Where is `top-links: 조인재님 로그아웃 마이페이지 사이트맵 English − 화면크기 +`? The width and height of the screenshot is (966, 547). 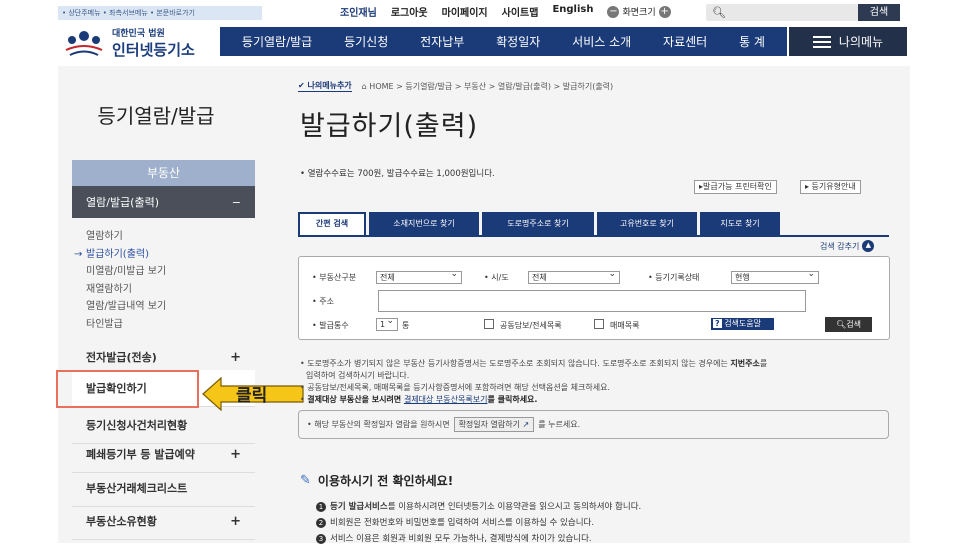 top-links: 조인재님 로그아웃 마이페이지 사이트맵 English − 화면크기 + is located at coordinates (505, 11).